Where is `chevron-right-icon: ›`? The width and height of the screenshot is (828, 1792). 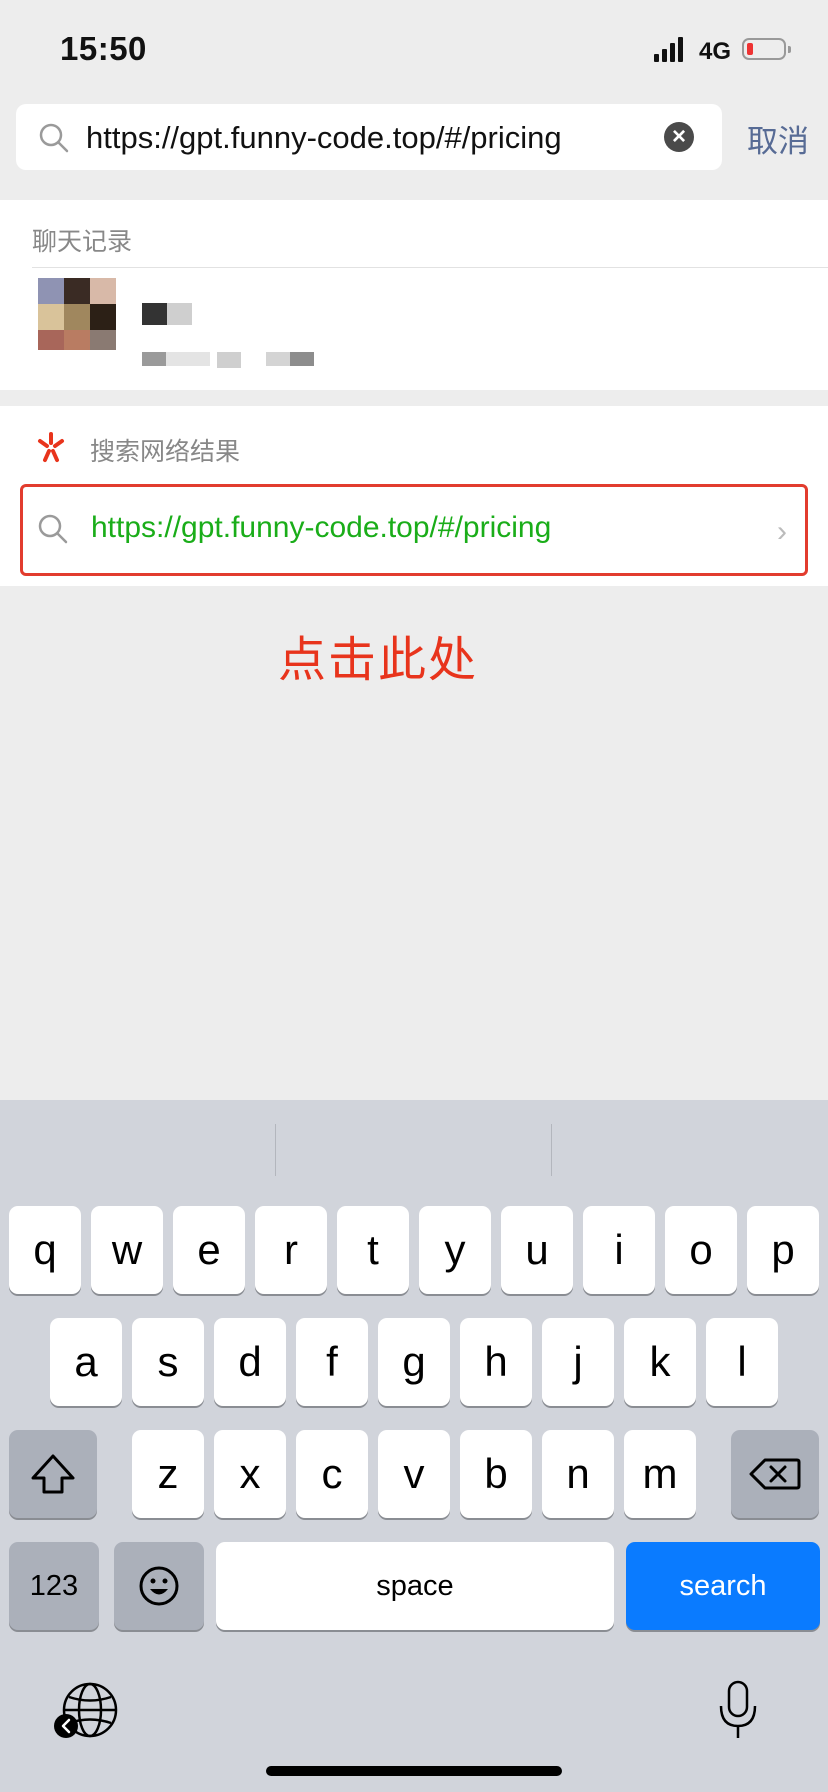 chevron-right-icon: › is located at coordinates (782, 531).